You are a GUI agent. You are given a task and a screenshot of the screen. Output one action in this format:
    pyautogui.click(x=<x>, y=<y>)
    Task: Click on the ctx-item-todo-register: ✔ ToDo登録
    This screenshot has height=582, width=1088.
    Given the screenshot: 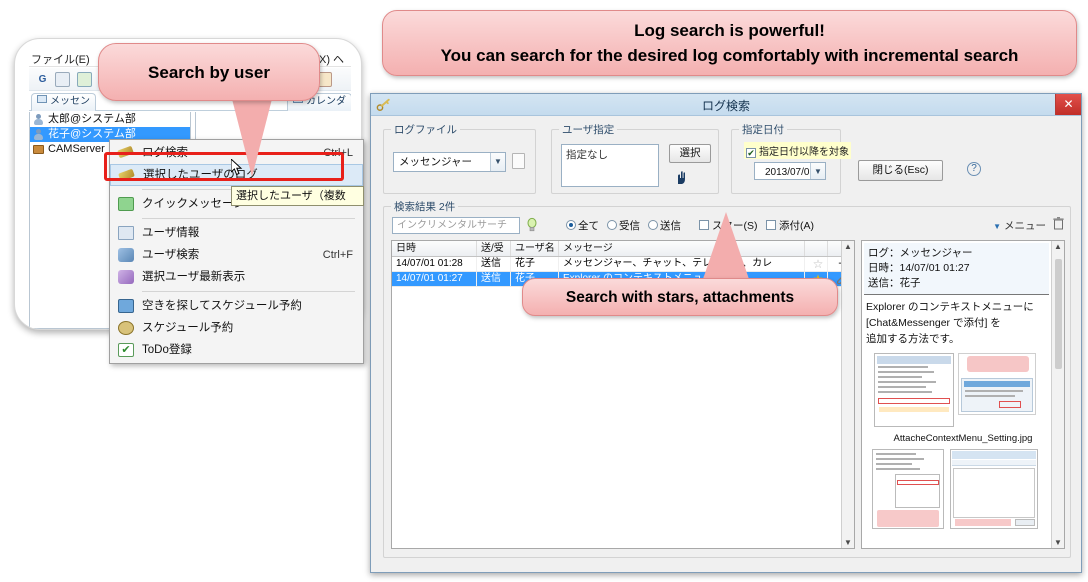 What is the action you would take?
    pyautogui.click(x=236, y=350)
    